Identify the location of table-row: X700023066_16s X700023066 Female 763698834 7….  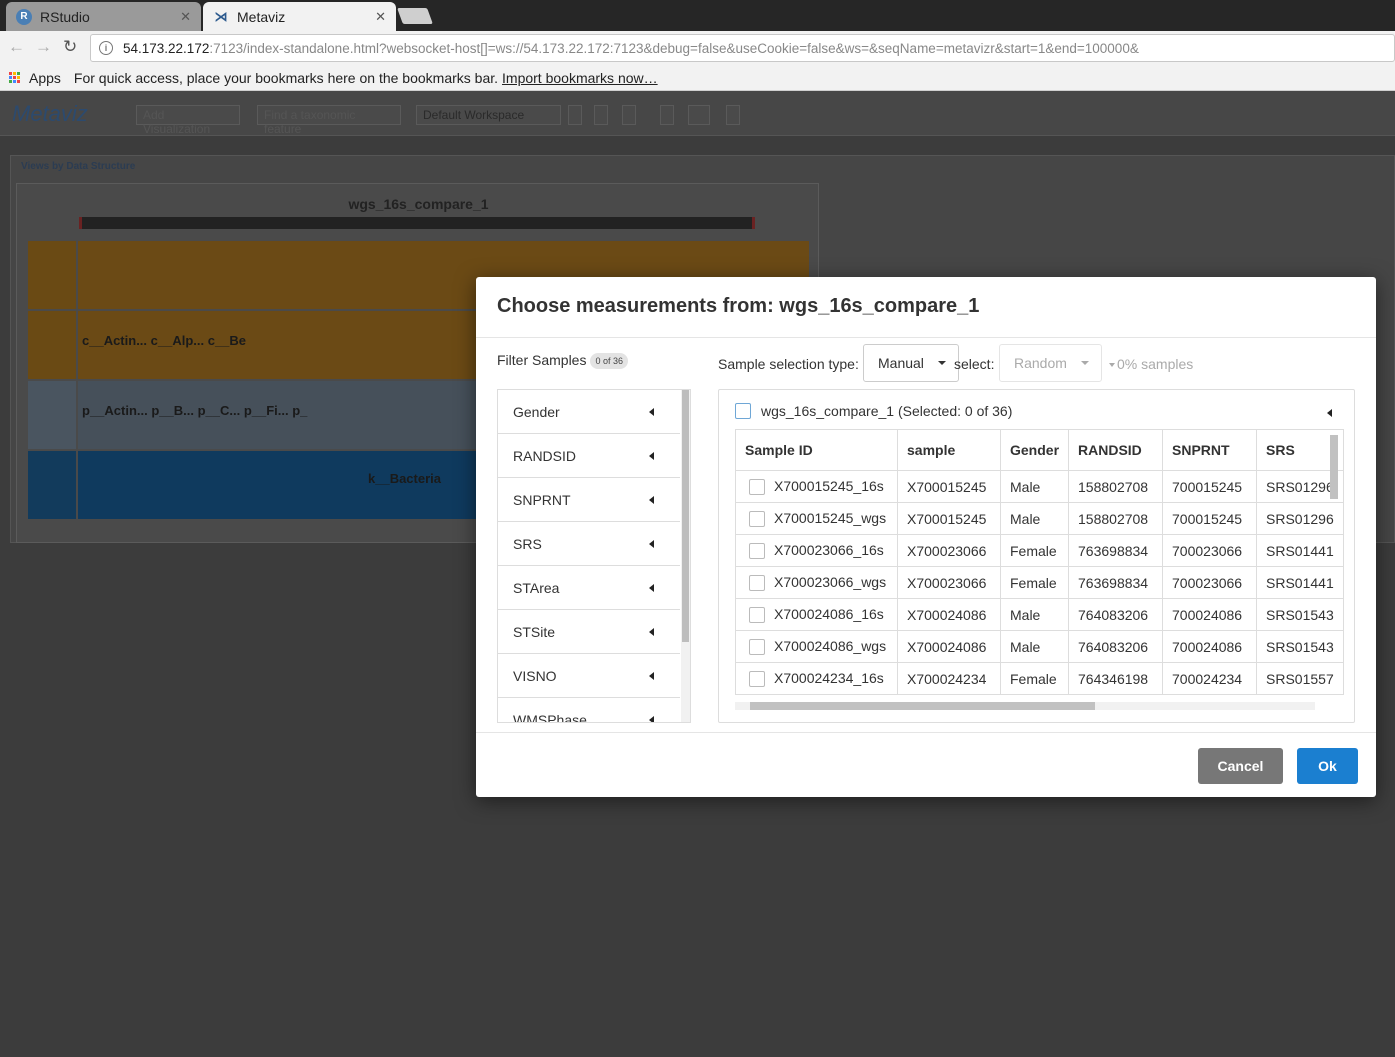
(1039, 550).